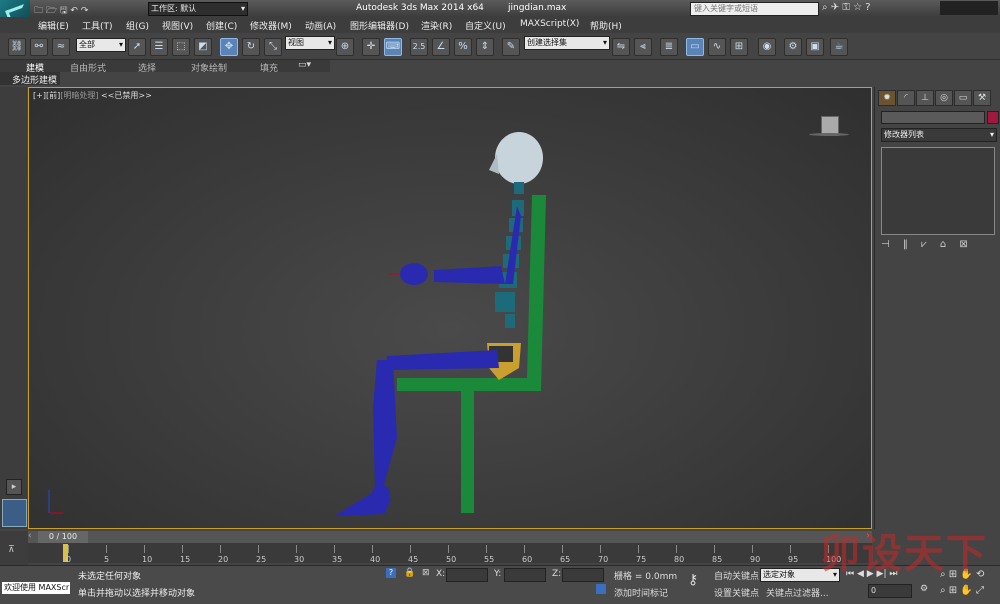 This screenshot has width=1000, height=604. Describe the element at coordinates (177, 25) in the screenshot. I see `menu-views: 视图(V)` at that location.